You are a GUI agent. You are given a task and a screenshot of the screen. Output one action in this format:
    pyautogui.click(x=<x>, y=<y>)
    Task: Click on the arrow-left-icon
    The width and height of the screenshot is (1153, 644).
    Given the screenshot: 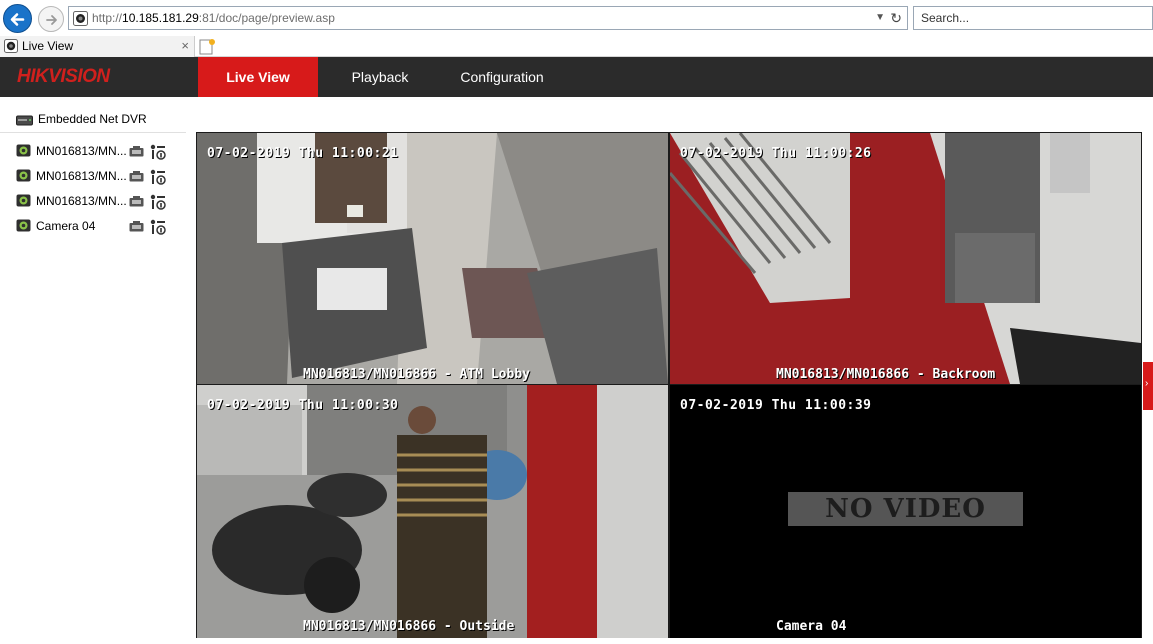 What is the action you would take?
    pyautogui.click(x=17, y=19)
    